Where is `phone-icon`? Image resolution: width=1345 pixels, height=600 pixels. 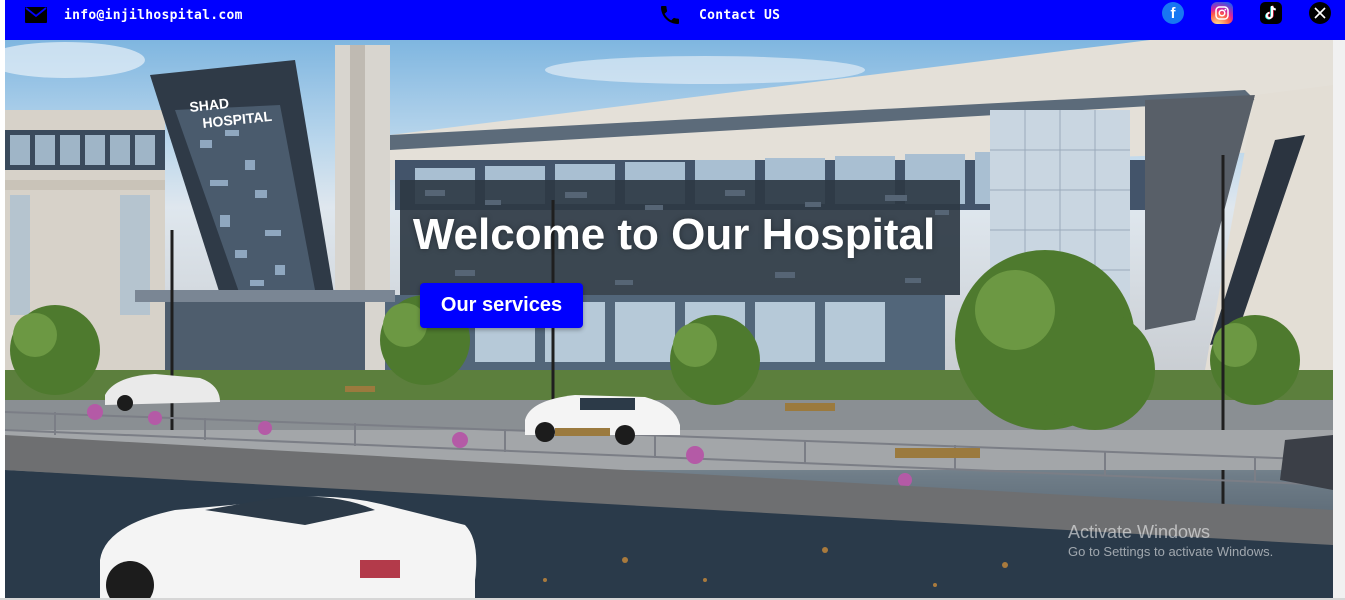 phone-icon is located at coordinates (670, 15).